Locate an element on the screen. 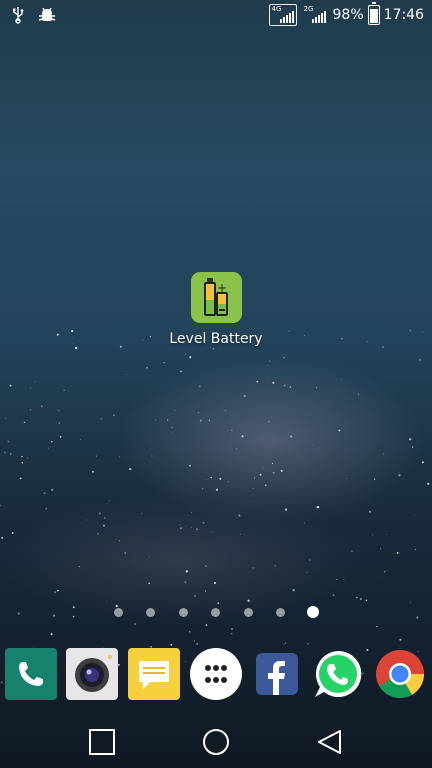  phone-icon is located at coordinates (31, 674).